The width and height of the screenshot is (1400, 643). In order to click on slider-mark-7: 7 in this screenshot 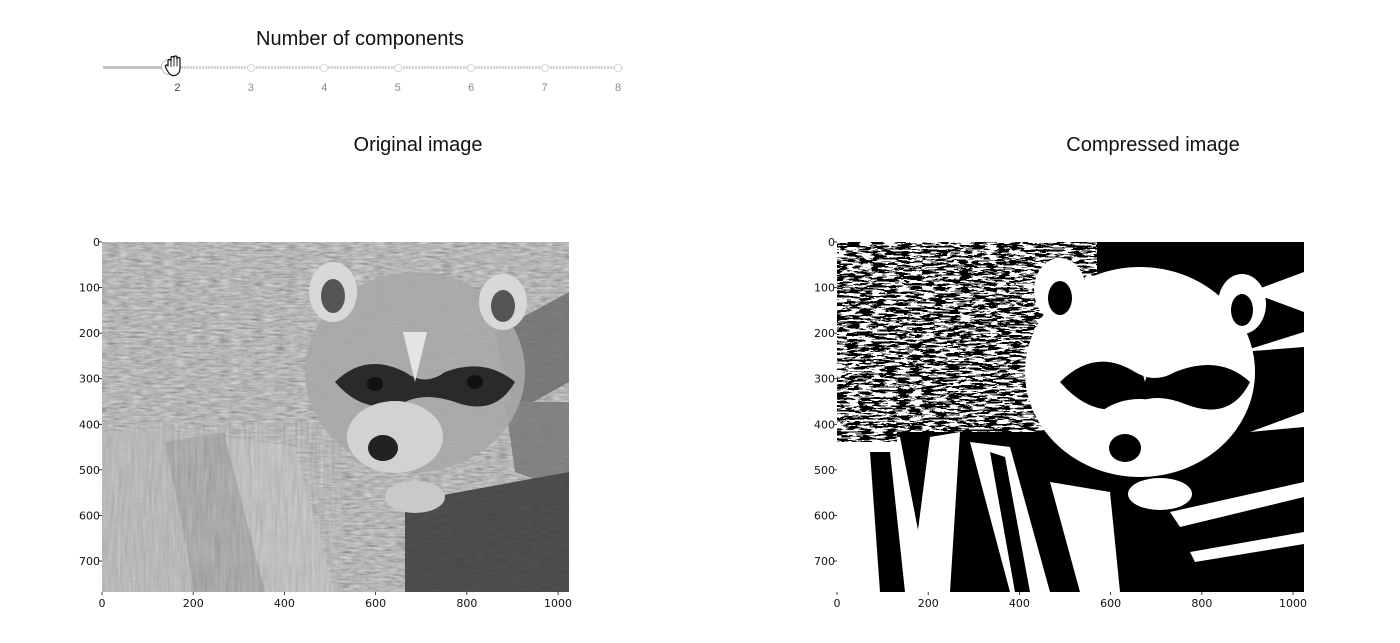, I will do `click(545, 88)`.